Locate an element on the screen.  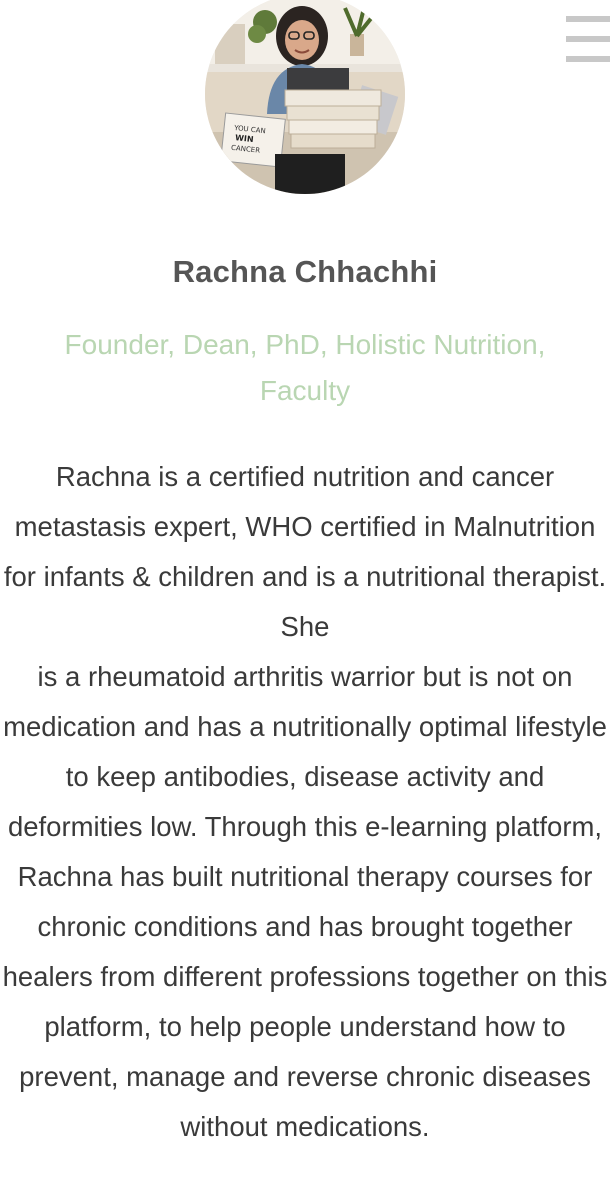
profile-photo: YOU CAN WIN CANCER is located at coordinates (305, 97).